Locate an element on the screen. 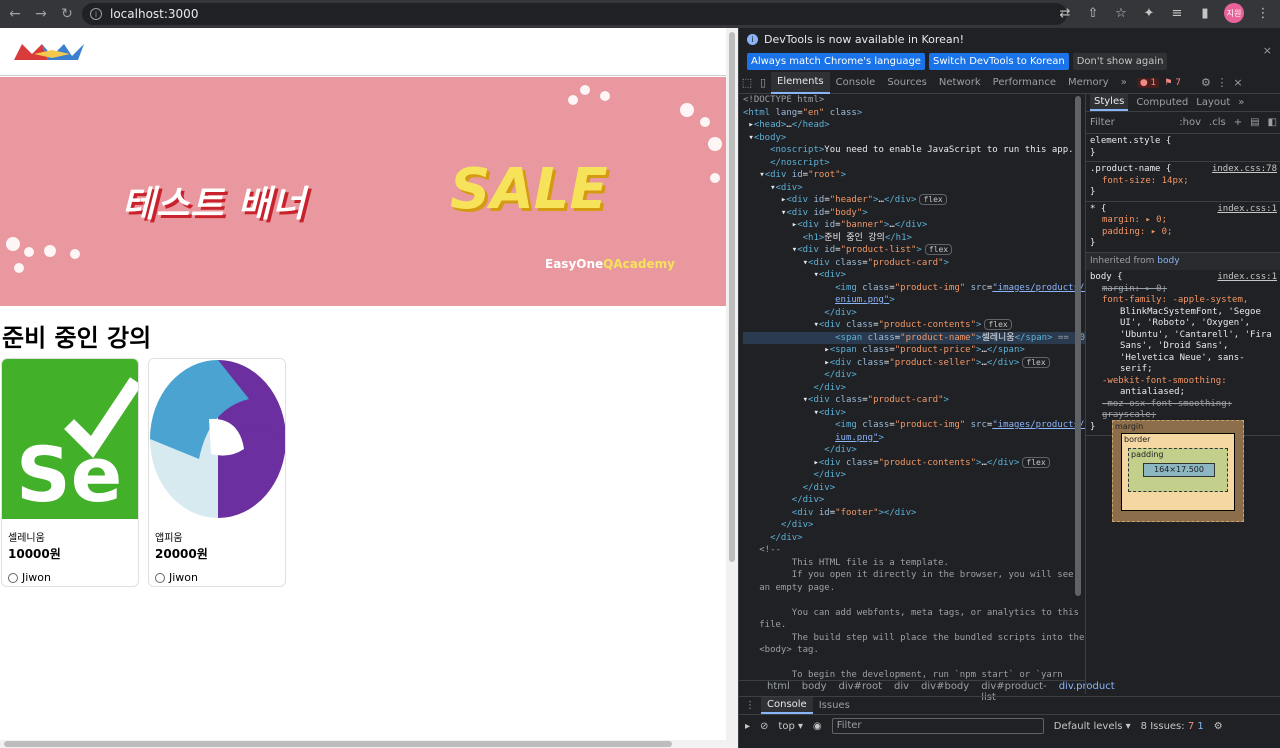  page-vertical-scrollbar is located at coordinates (732, 384).